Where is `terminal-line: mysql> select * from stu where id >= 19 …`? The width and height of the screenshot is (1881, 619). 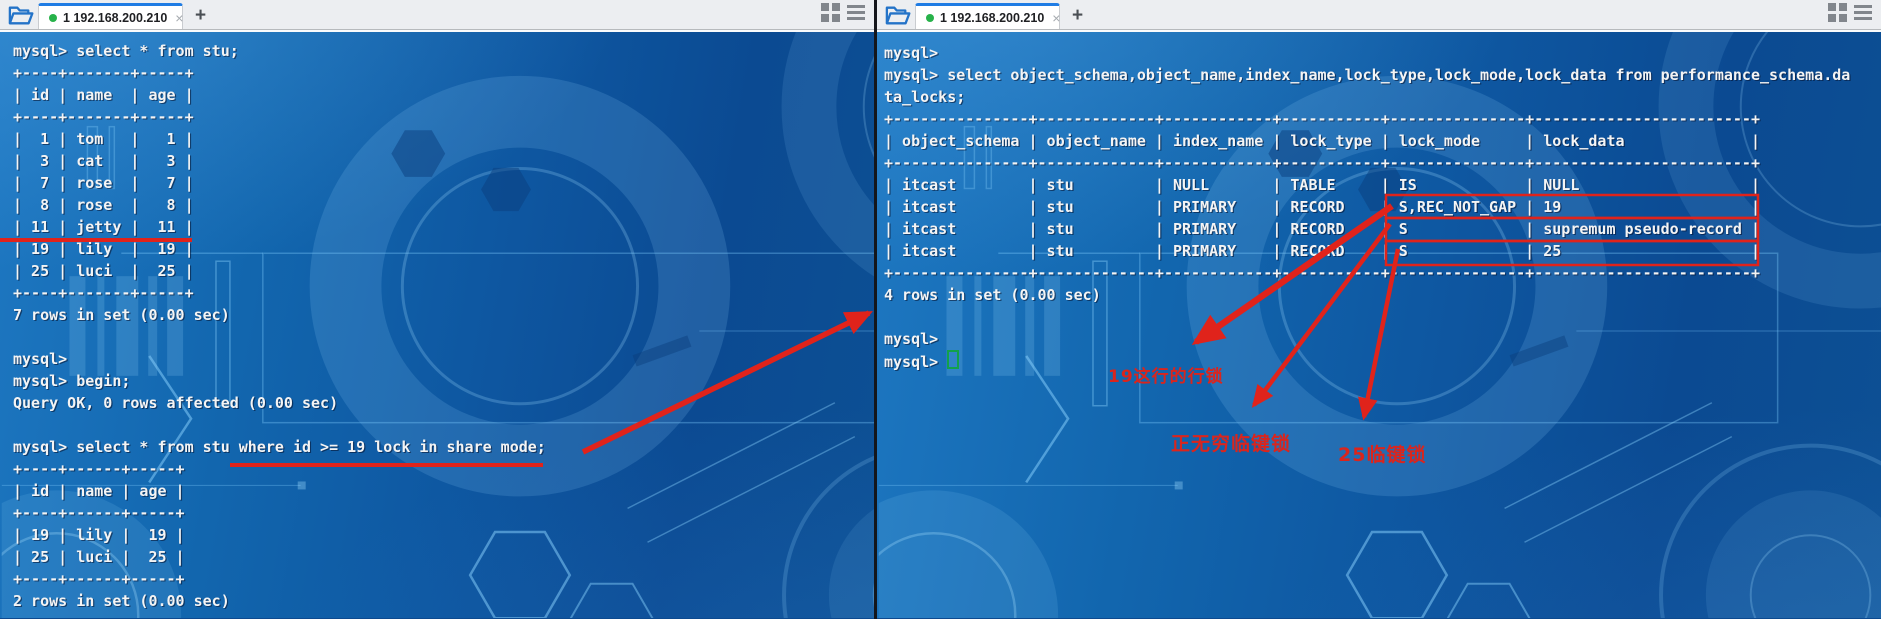 terminal-line: mysql> select * from stu where id >= 19 … is located at coordinates (279, 447).